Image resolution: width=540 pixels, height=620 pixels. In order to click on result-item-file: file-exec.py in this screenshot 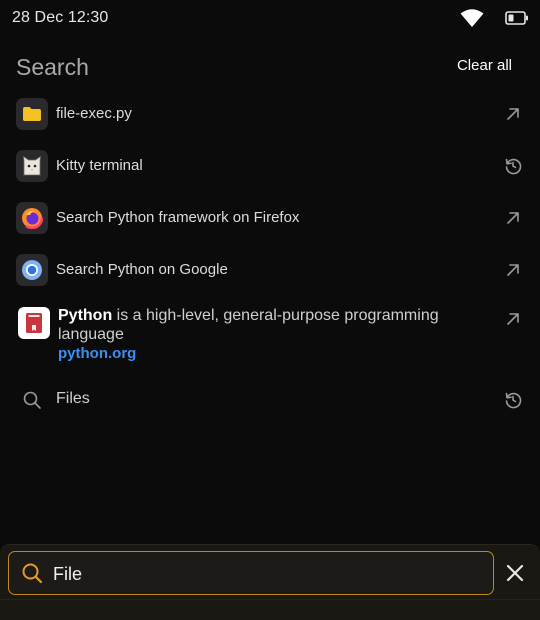, I will do `click(270, 114)`.